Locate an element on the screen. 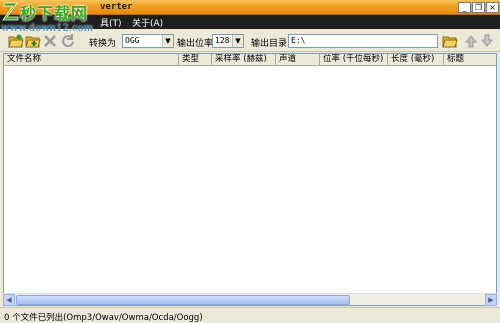  close-button: × is located at coordinates (492, 7).